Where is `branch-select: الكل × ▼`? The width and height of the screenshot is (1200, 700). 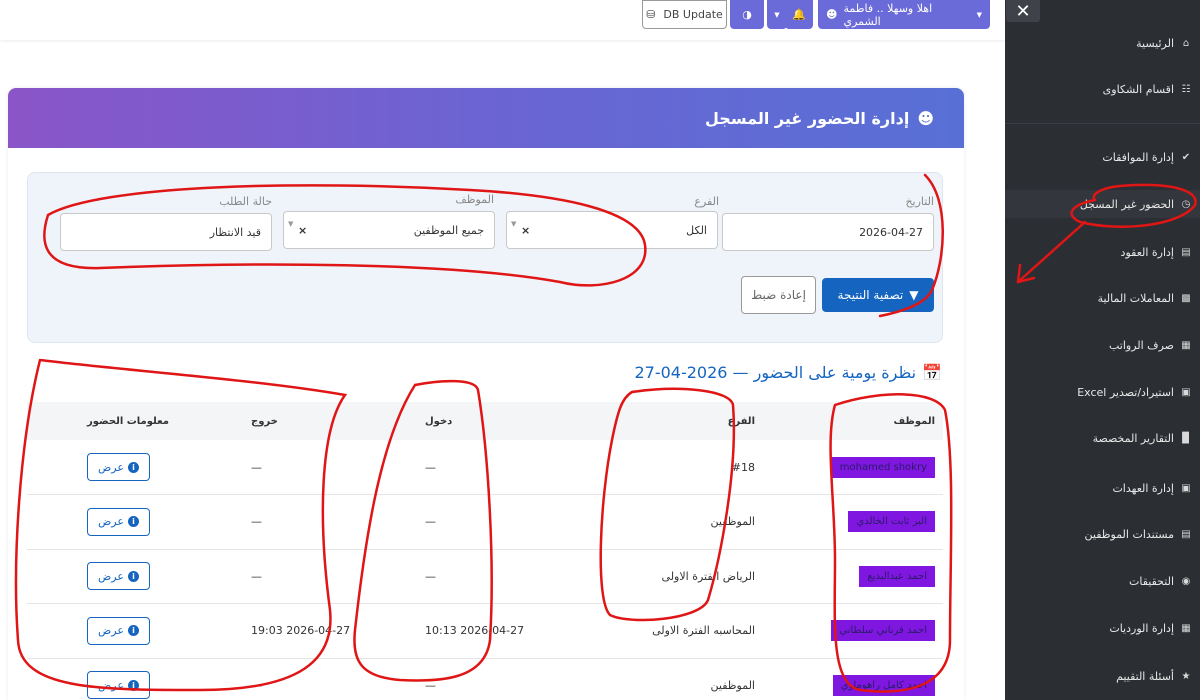
branch-select: الكل × ▼ is located at coordinates (612, 230).